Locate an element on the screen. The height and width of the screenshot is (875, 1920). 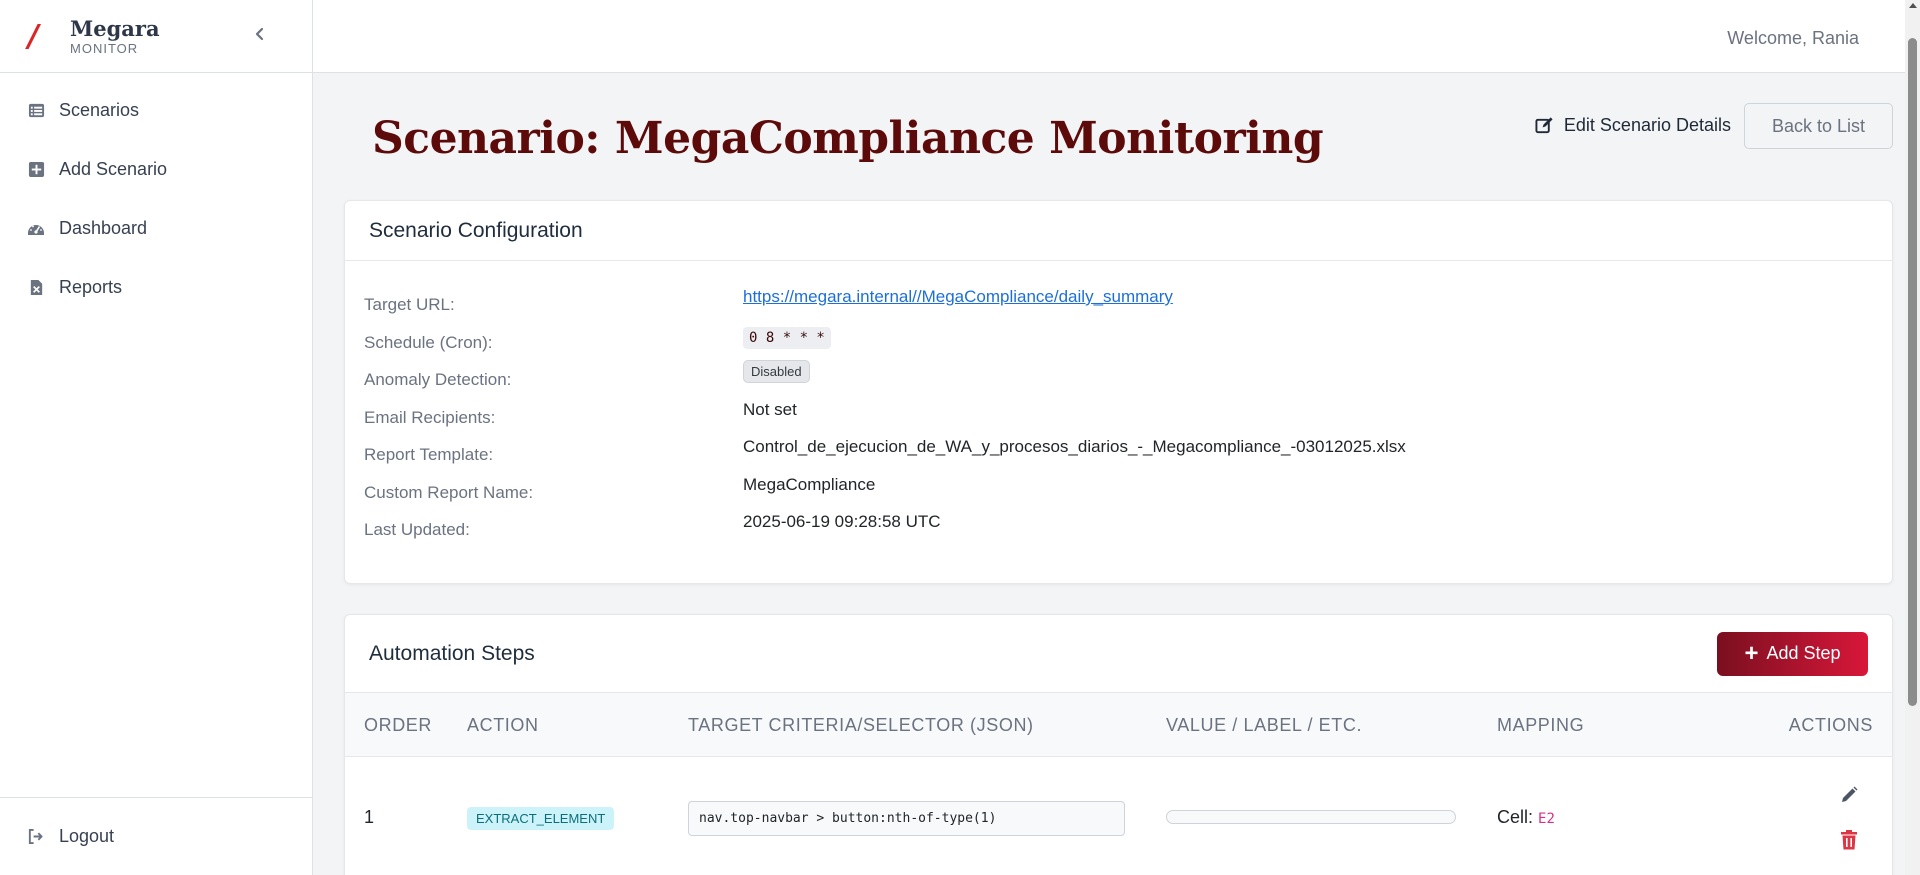
back-to-list-button: Back to List is located at coordinates (1818, 126).